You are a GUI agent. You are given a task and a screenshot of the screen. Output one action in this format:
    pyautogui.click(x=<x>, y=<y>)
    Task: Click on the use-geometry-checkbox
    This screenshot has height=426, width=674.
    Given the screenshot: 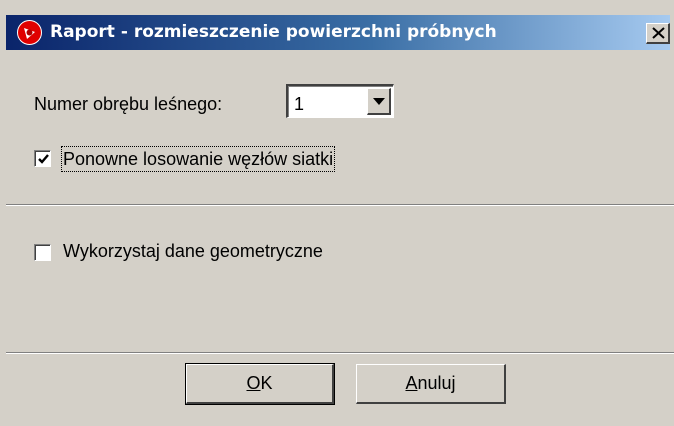 What is the action you would take?
    pyautogui.click(x=42, y=252)
    